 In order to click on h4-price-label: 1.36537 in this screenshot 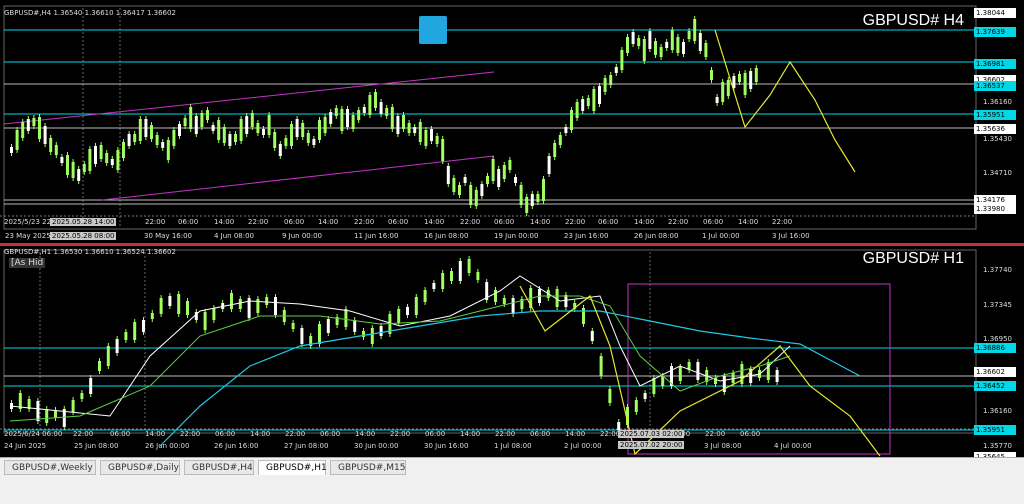, I will do `click(995, 86)`.